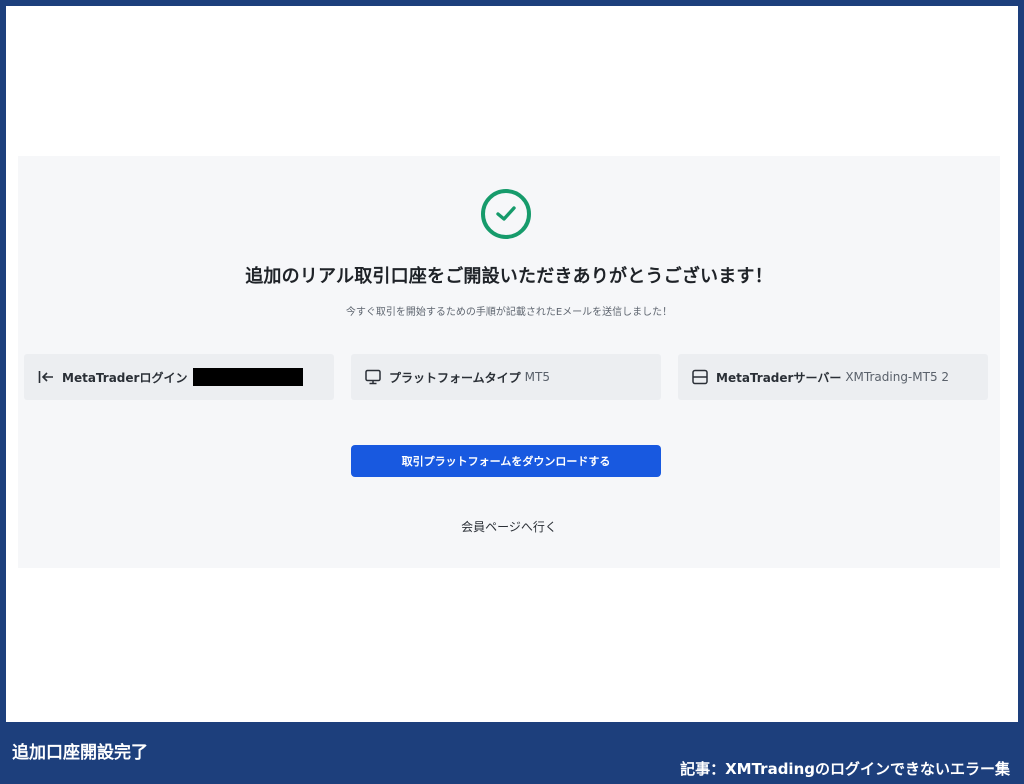  I want to click on redacted-login-value, so click(248, 377).